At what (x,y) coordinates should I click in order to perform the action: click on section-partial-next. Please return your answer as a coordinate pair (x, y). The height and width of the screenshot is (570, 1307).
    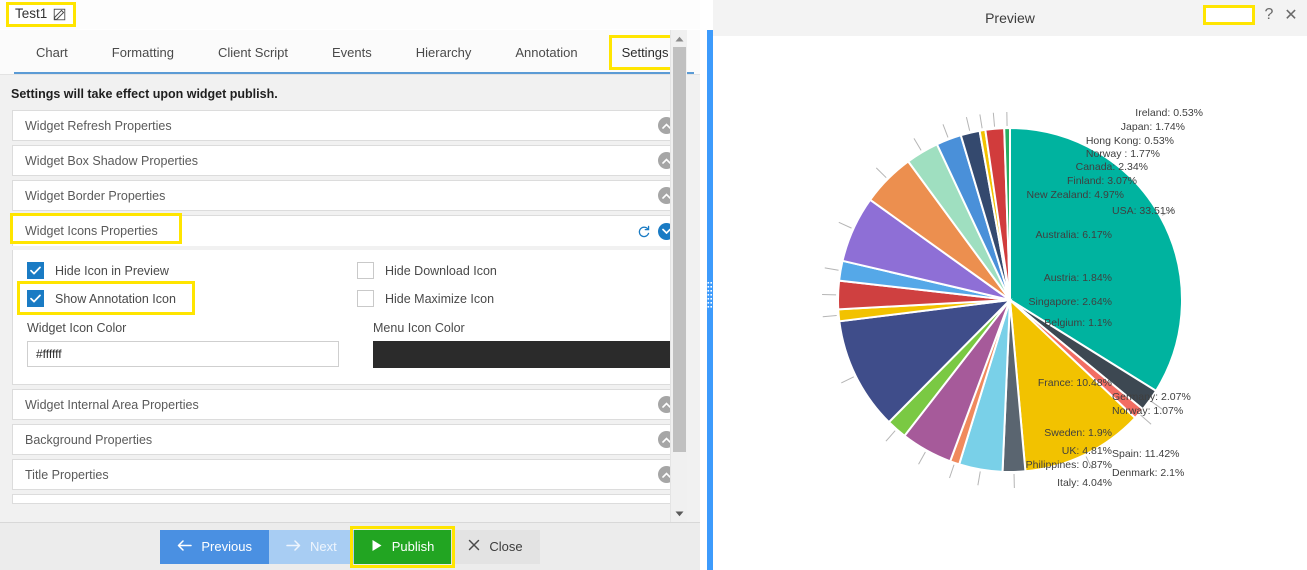
    Looking at the image, I should click on (349, 499).